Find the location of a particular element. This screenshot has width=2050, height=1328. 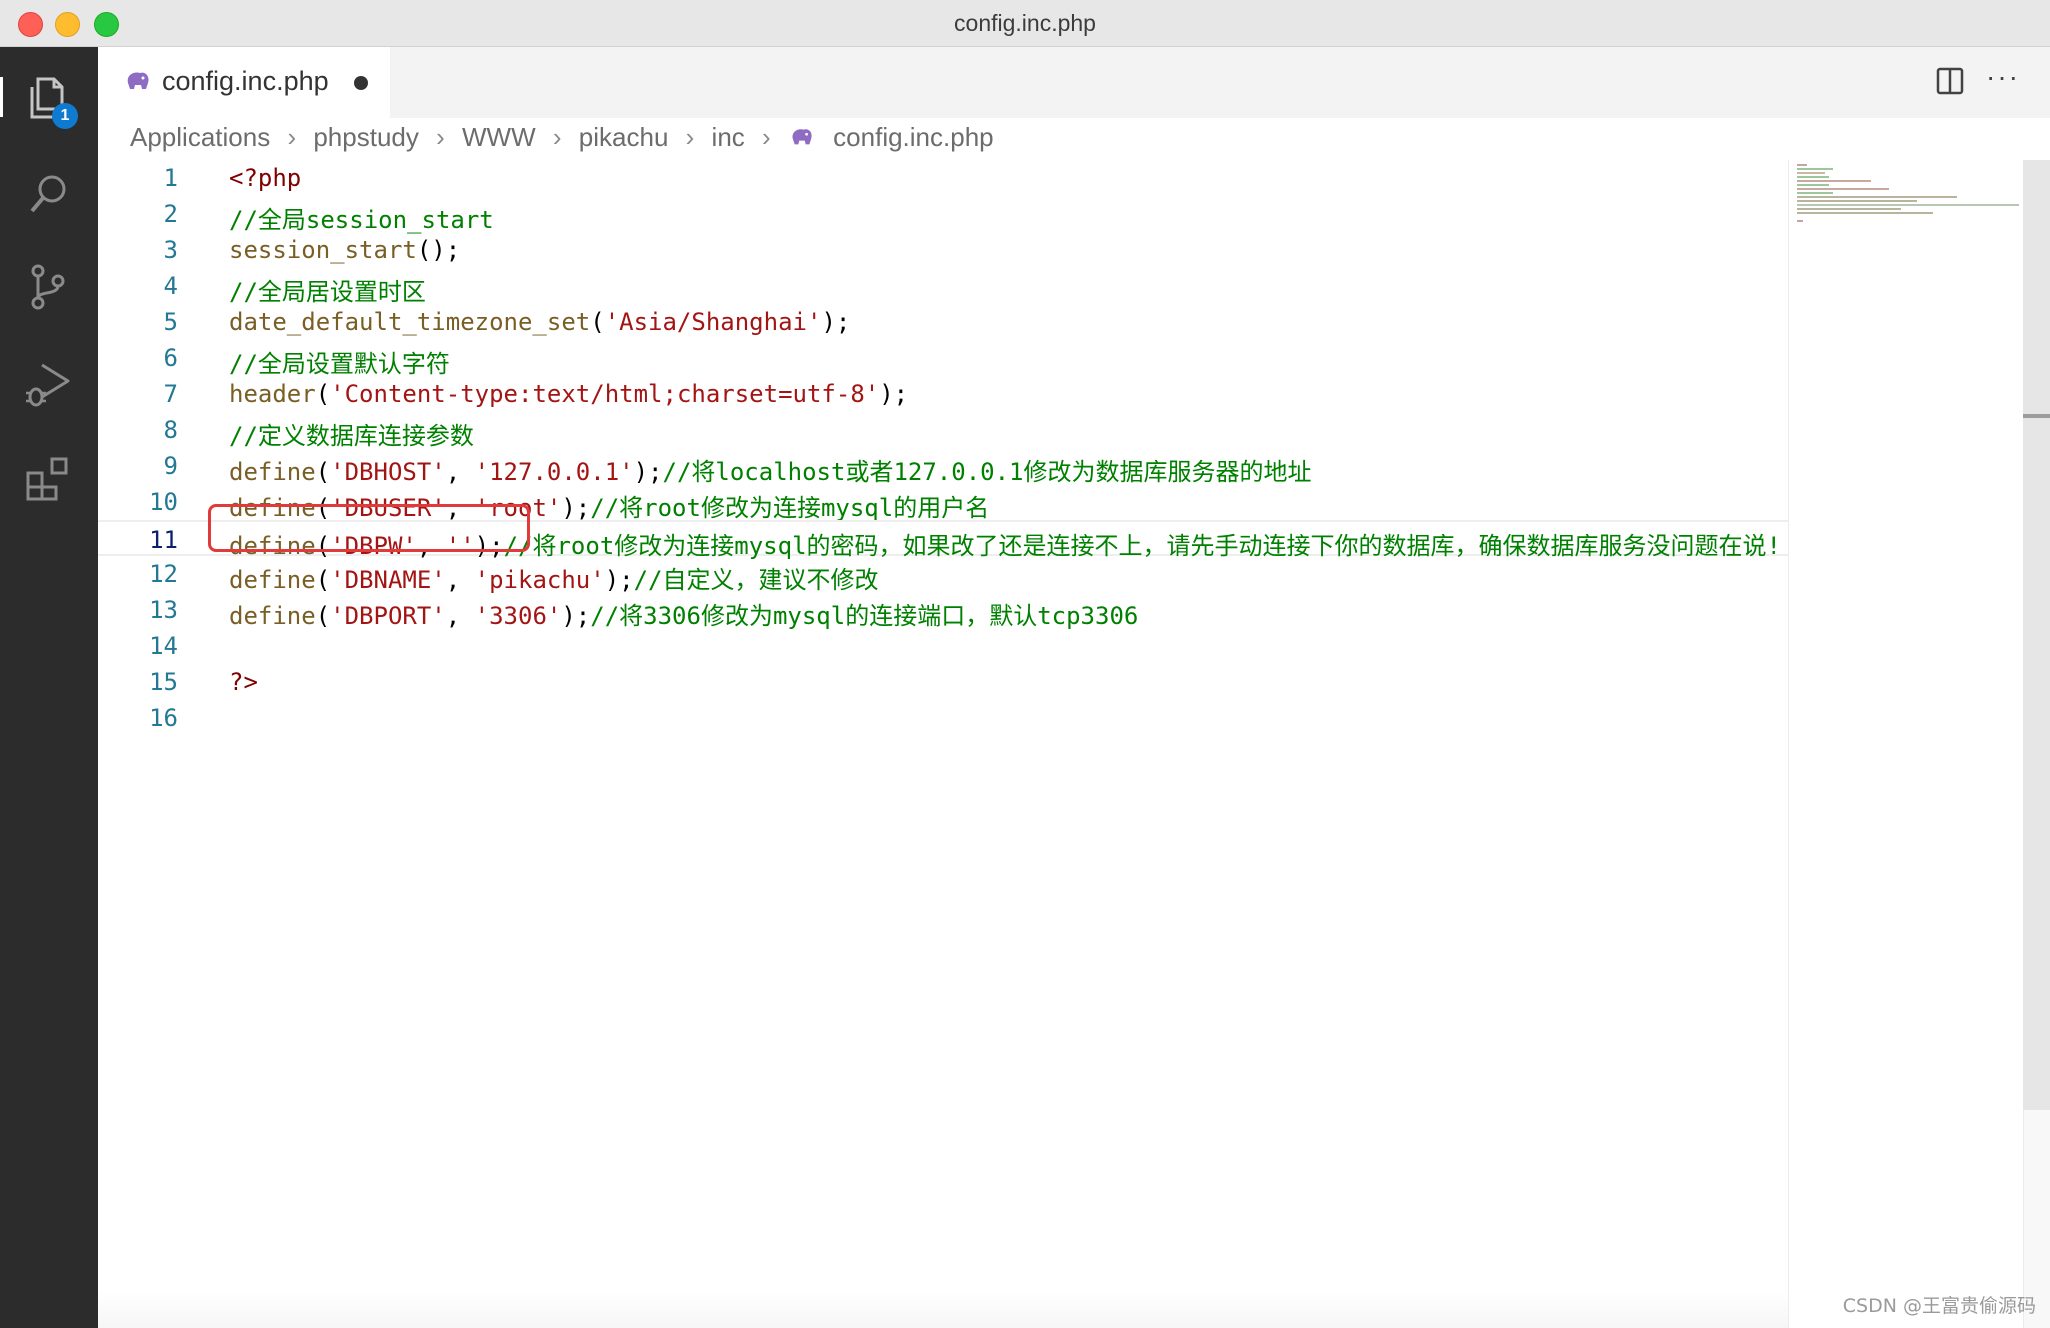

split-editor-icon is located at coordinates (1950, 81).